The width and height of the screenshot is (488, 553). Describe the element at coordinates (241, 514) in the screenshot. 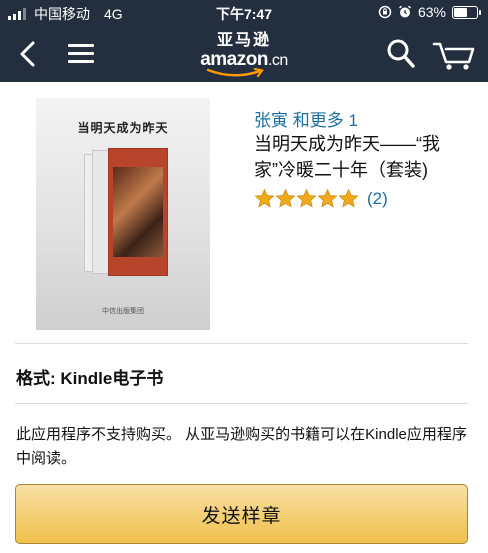

I see `send-sample-button: 发送样章` at that location.